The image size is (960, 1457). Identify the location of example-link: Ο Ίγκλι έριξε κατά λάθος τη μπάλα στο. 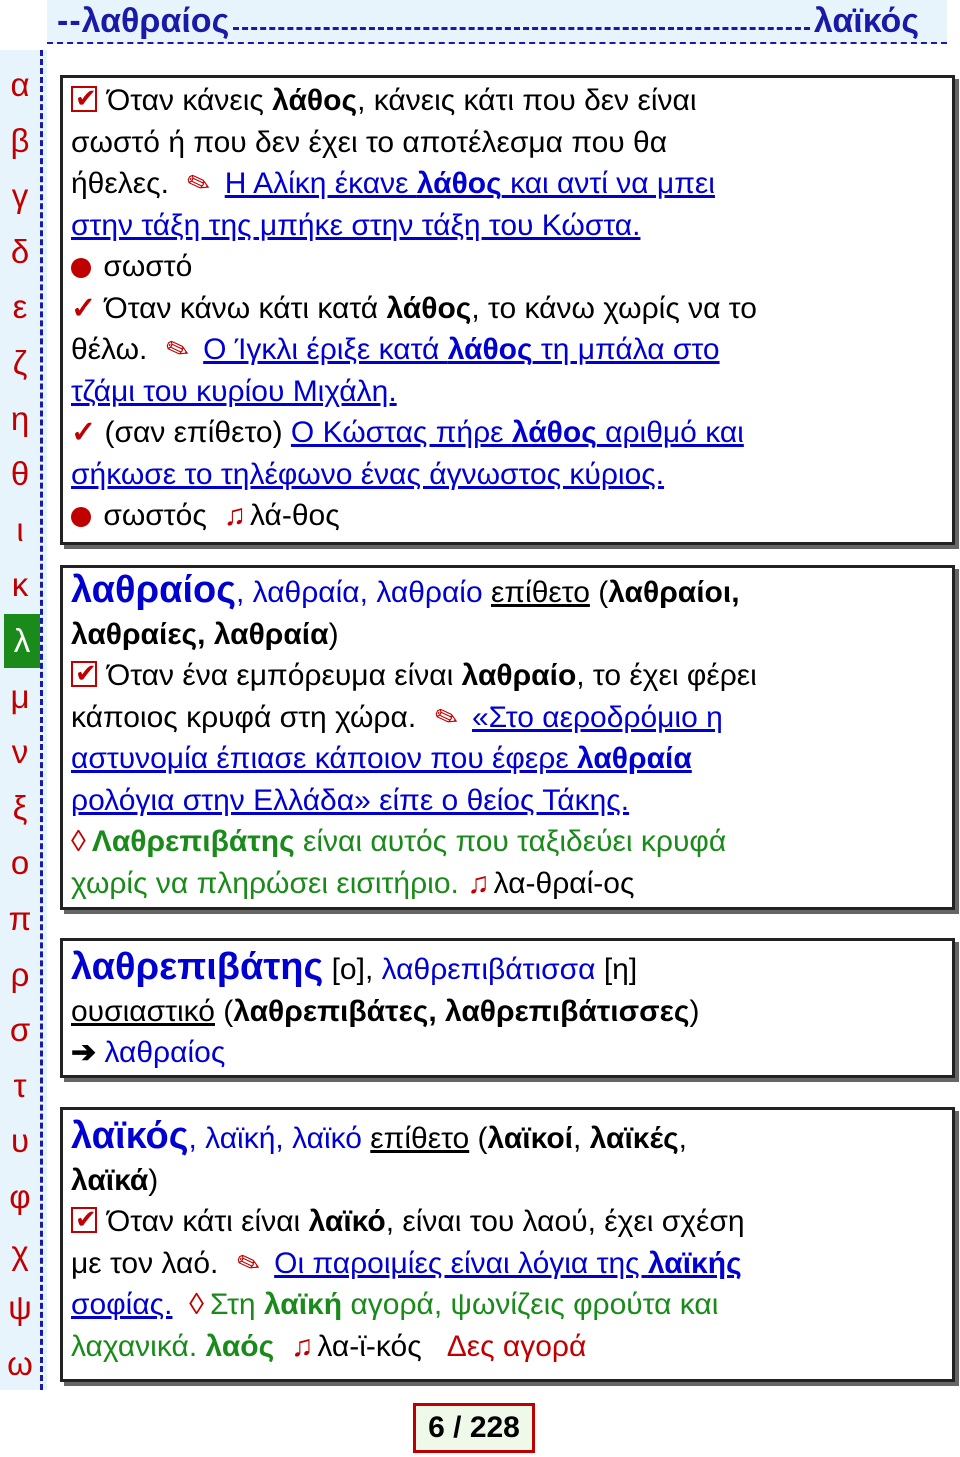
(461, 349).